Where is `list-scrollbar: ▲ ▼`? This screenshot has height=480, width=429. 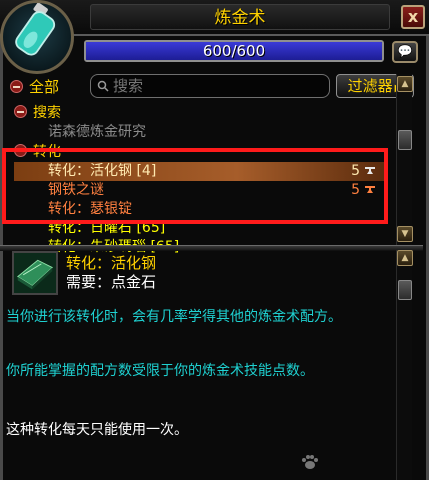
list-scrollbar: ▲ ▼ is located at coordinates (404, 160).